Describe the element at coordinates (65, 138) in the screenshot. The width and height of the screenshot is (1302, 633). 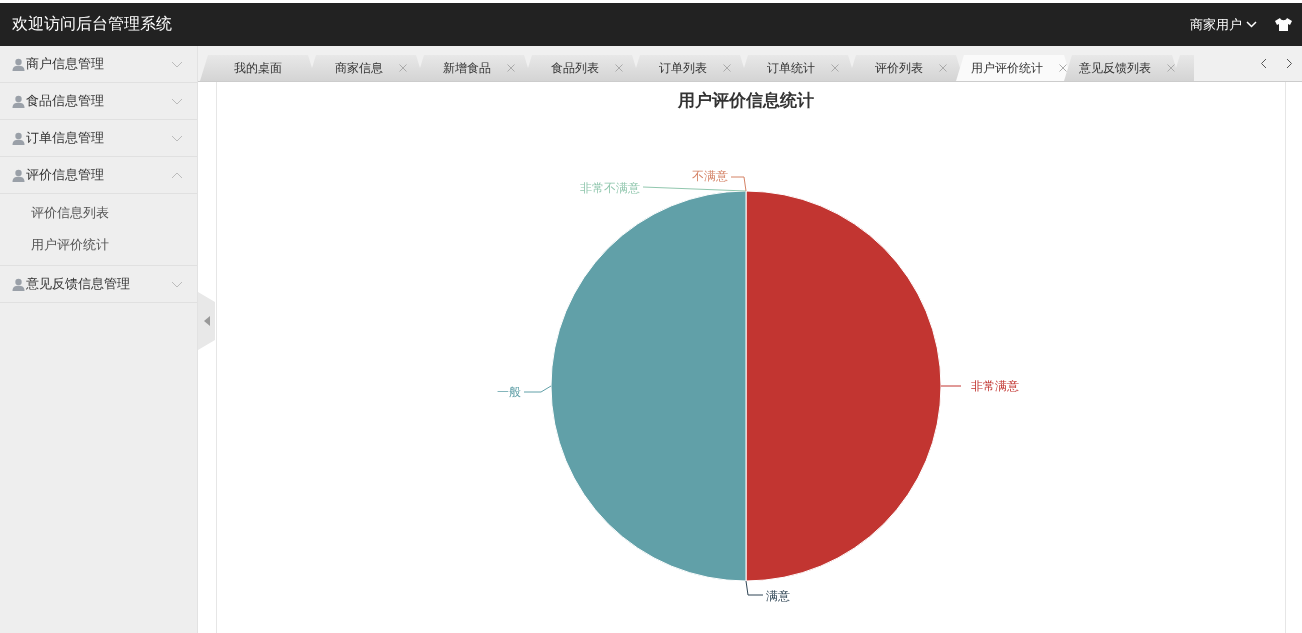
I see `menu-label: 订单信息管理` at that location.